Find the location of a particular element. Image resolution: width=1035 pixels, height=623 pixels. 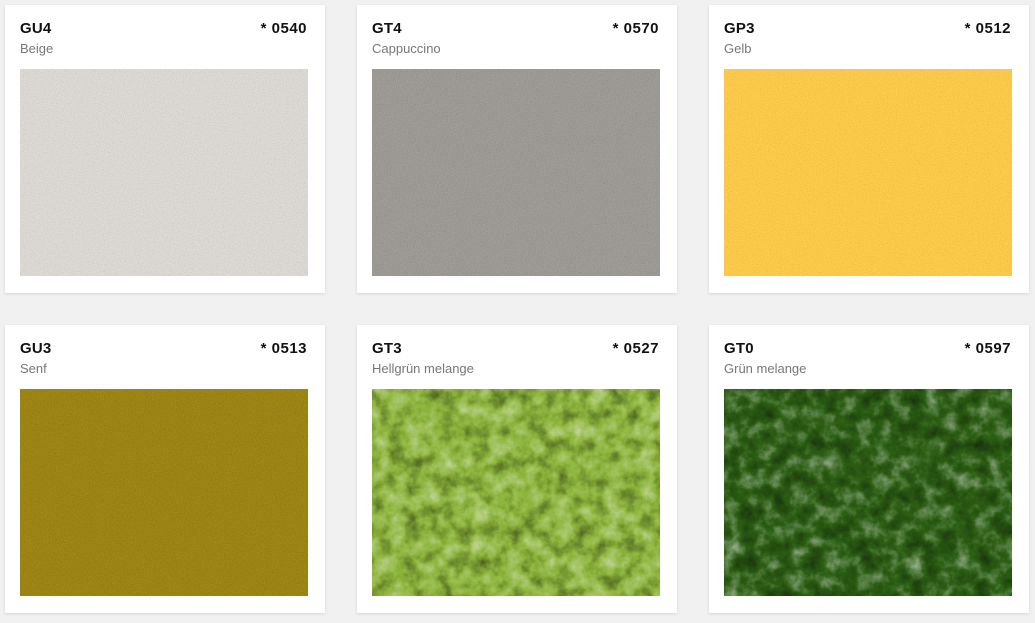

swatch-card-gt3: GT3 * 0527 Hellgrün melange is located at coordinates (517, 469).